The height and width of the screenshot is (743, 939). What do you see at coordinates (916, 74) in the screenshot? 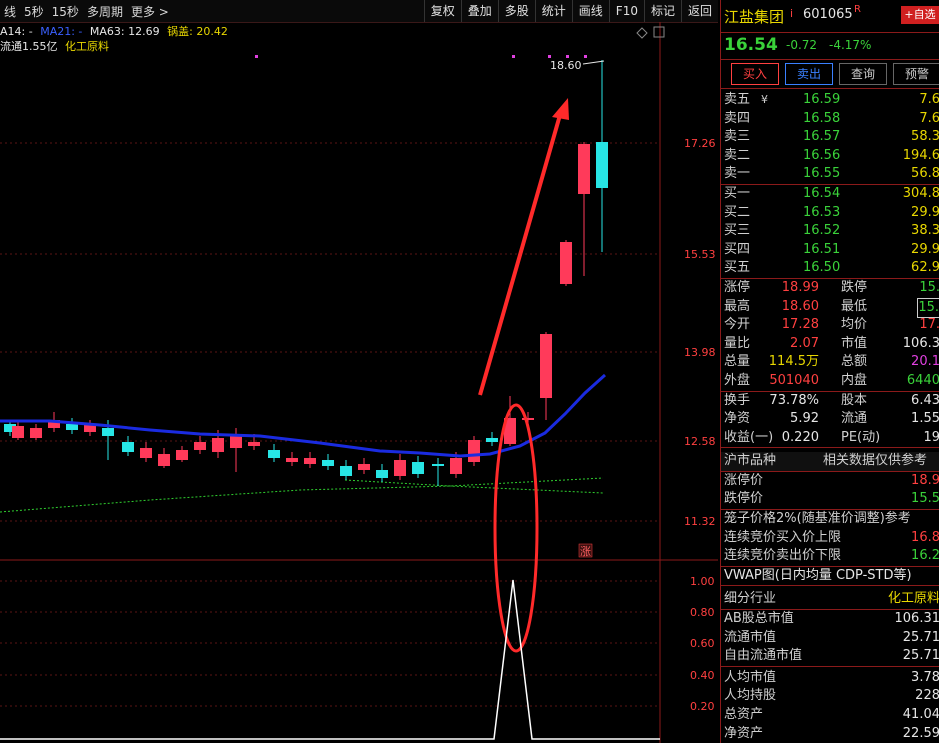
I see `alert-button: 预警` at bounding box center [916, 74].